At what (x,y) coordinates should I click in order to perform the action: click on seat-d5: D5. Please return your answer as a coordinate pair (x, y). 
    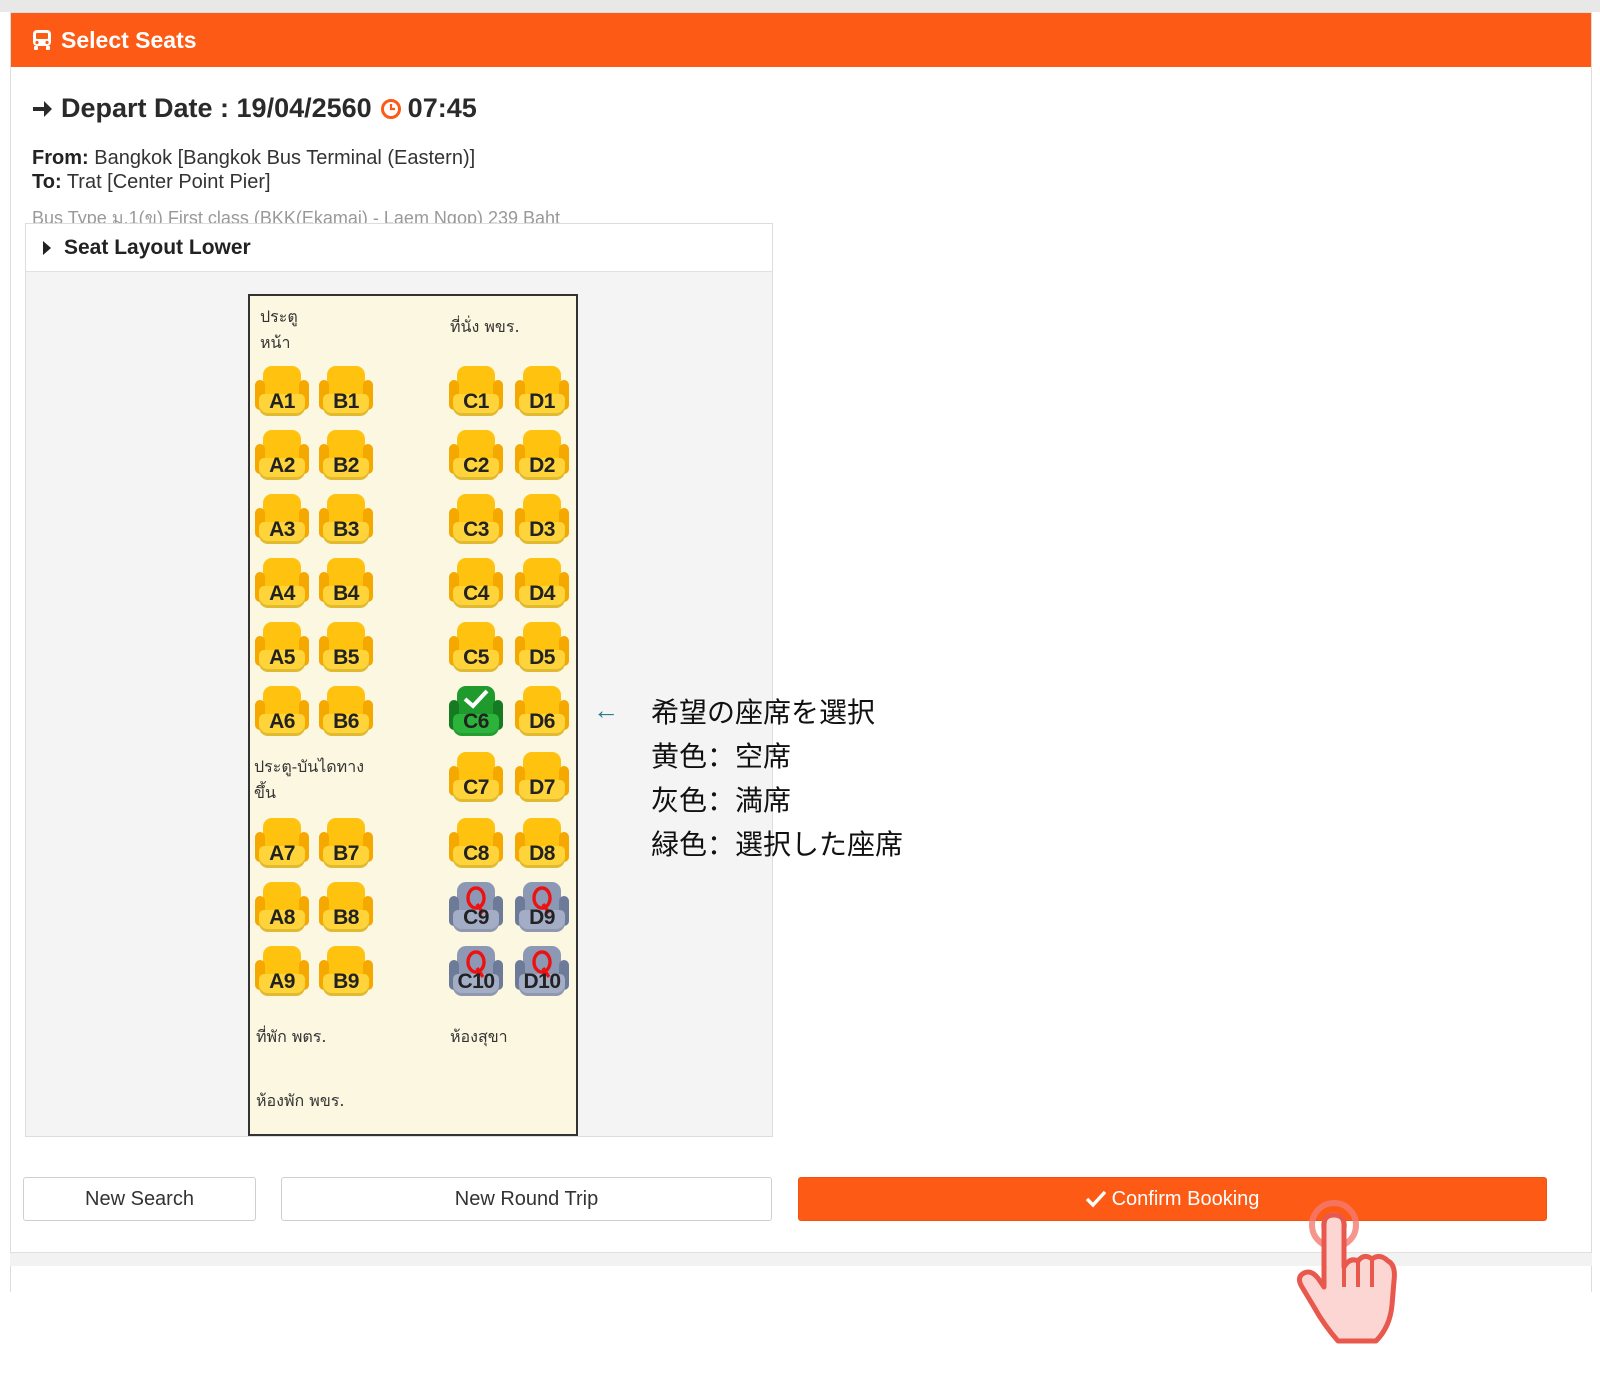
    Looking at the image, I should click on (542, 647).